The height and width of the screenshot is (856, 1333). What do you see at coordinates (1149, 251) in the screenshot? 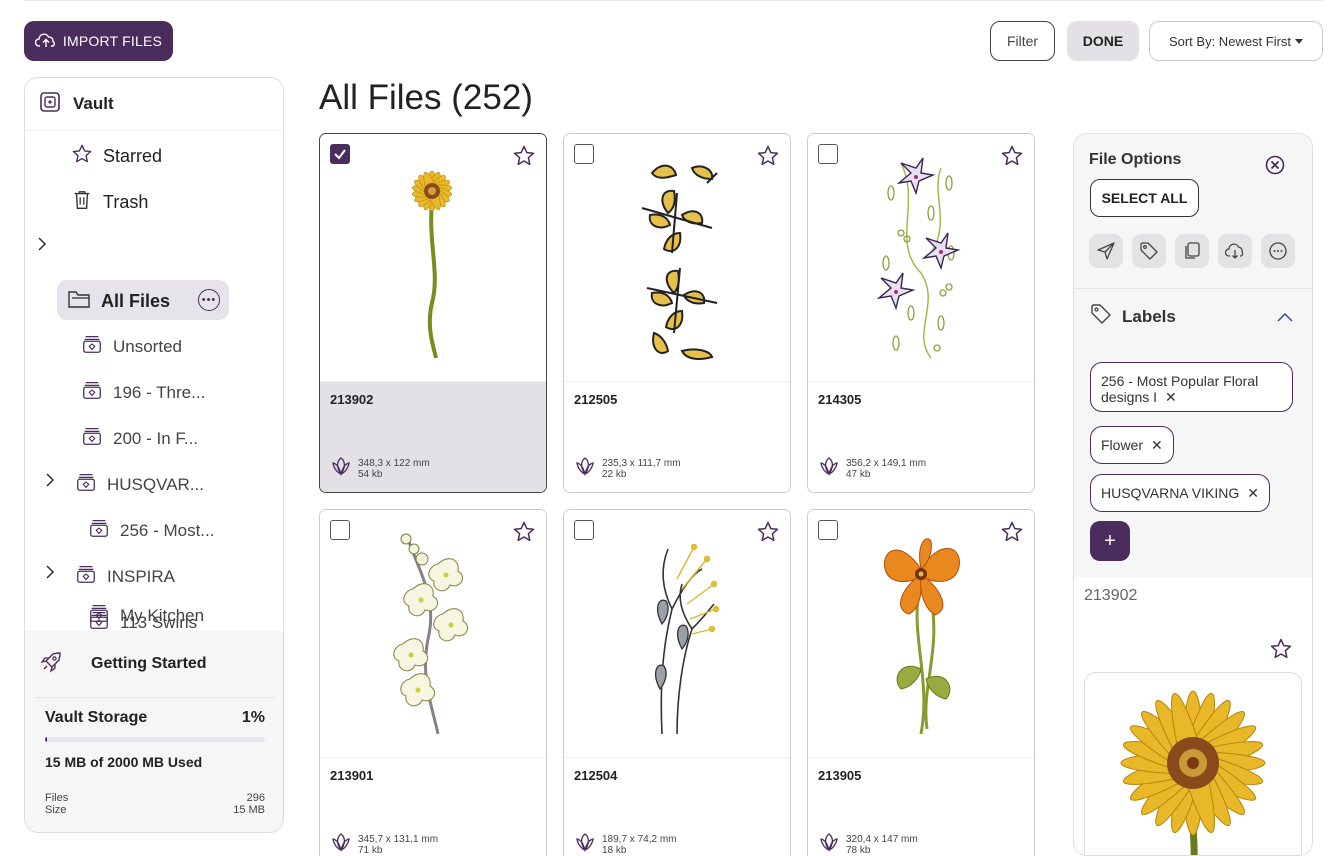
I see `tag-button` at bounding box center [1149, 251].